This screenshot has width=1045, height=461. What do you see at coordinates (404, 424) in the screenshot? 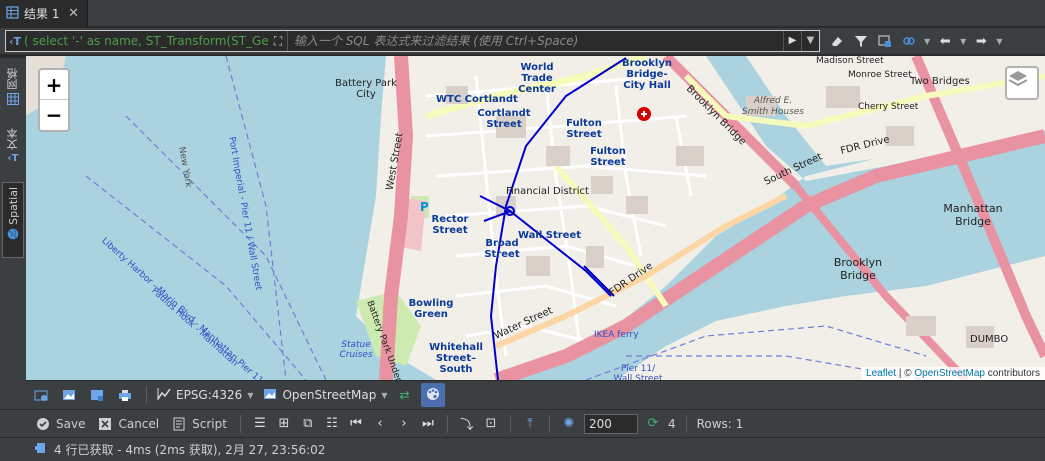
I see `next-page-icon: ›` at bounding box center [404, 424].